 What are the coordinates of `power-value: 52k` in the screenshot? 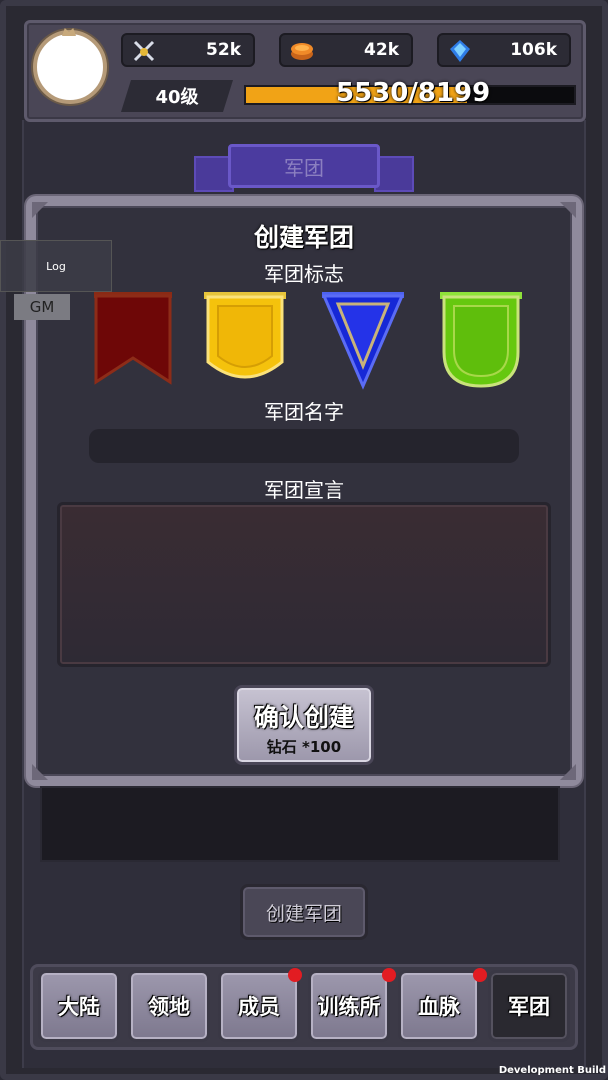 It's located at (223, 50).